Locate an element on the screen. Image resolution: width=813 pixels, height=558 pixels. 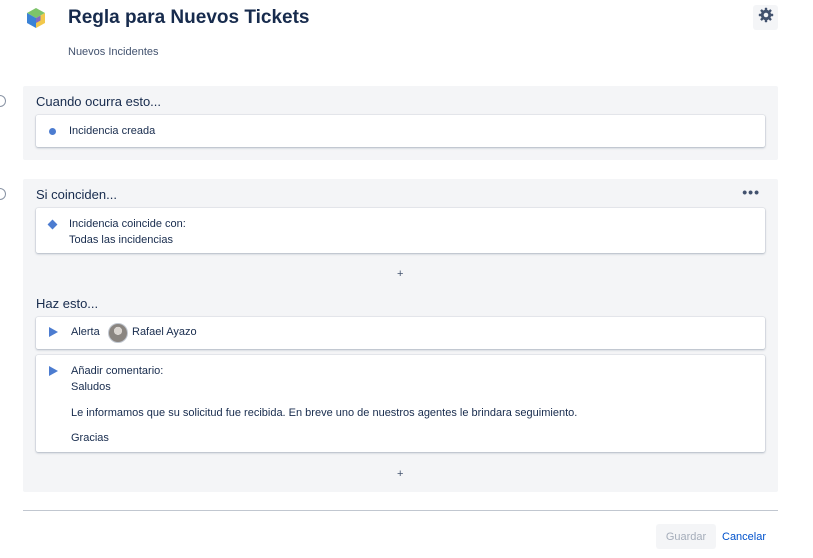
trigger-card: Incidencia creada is located at coordinates (400, 131).